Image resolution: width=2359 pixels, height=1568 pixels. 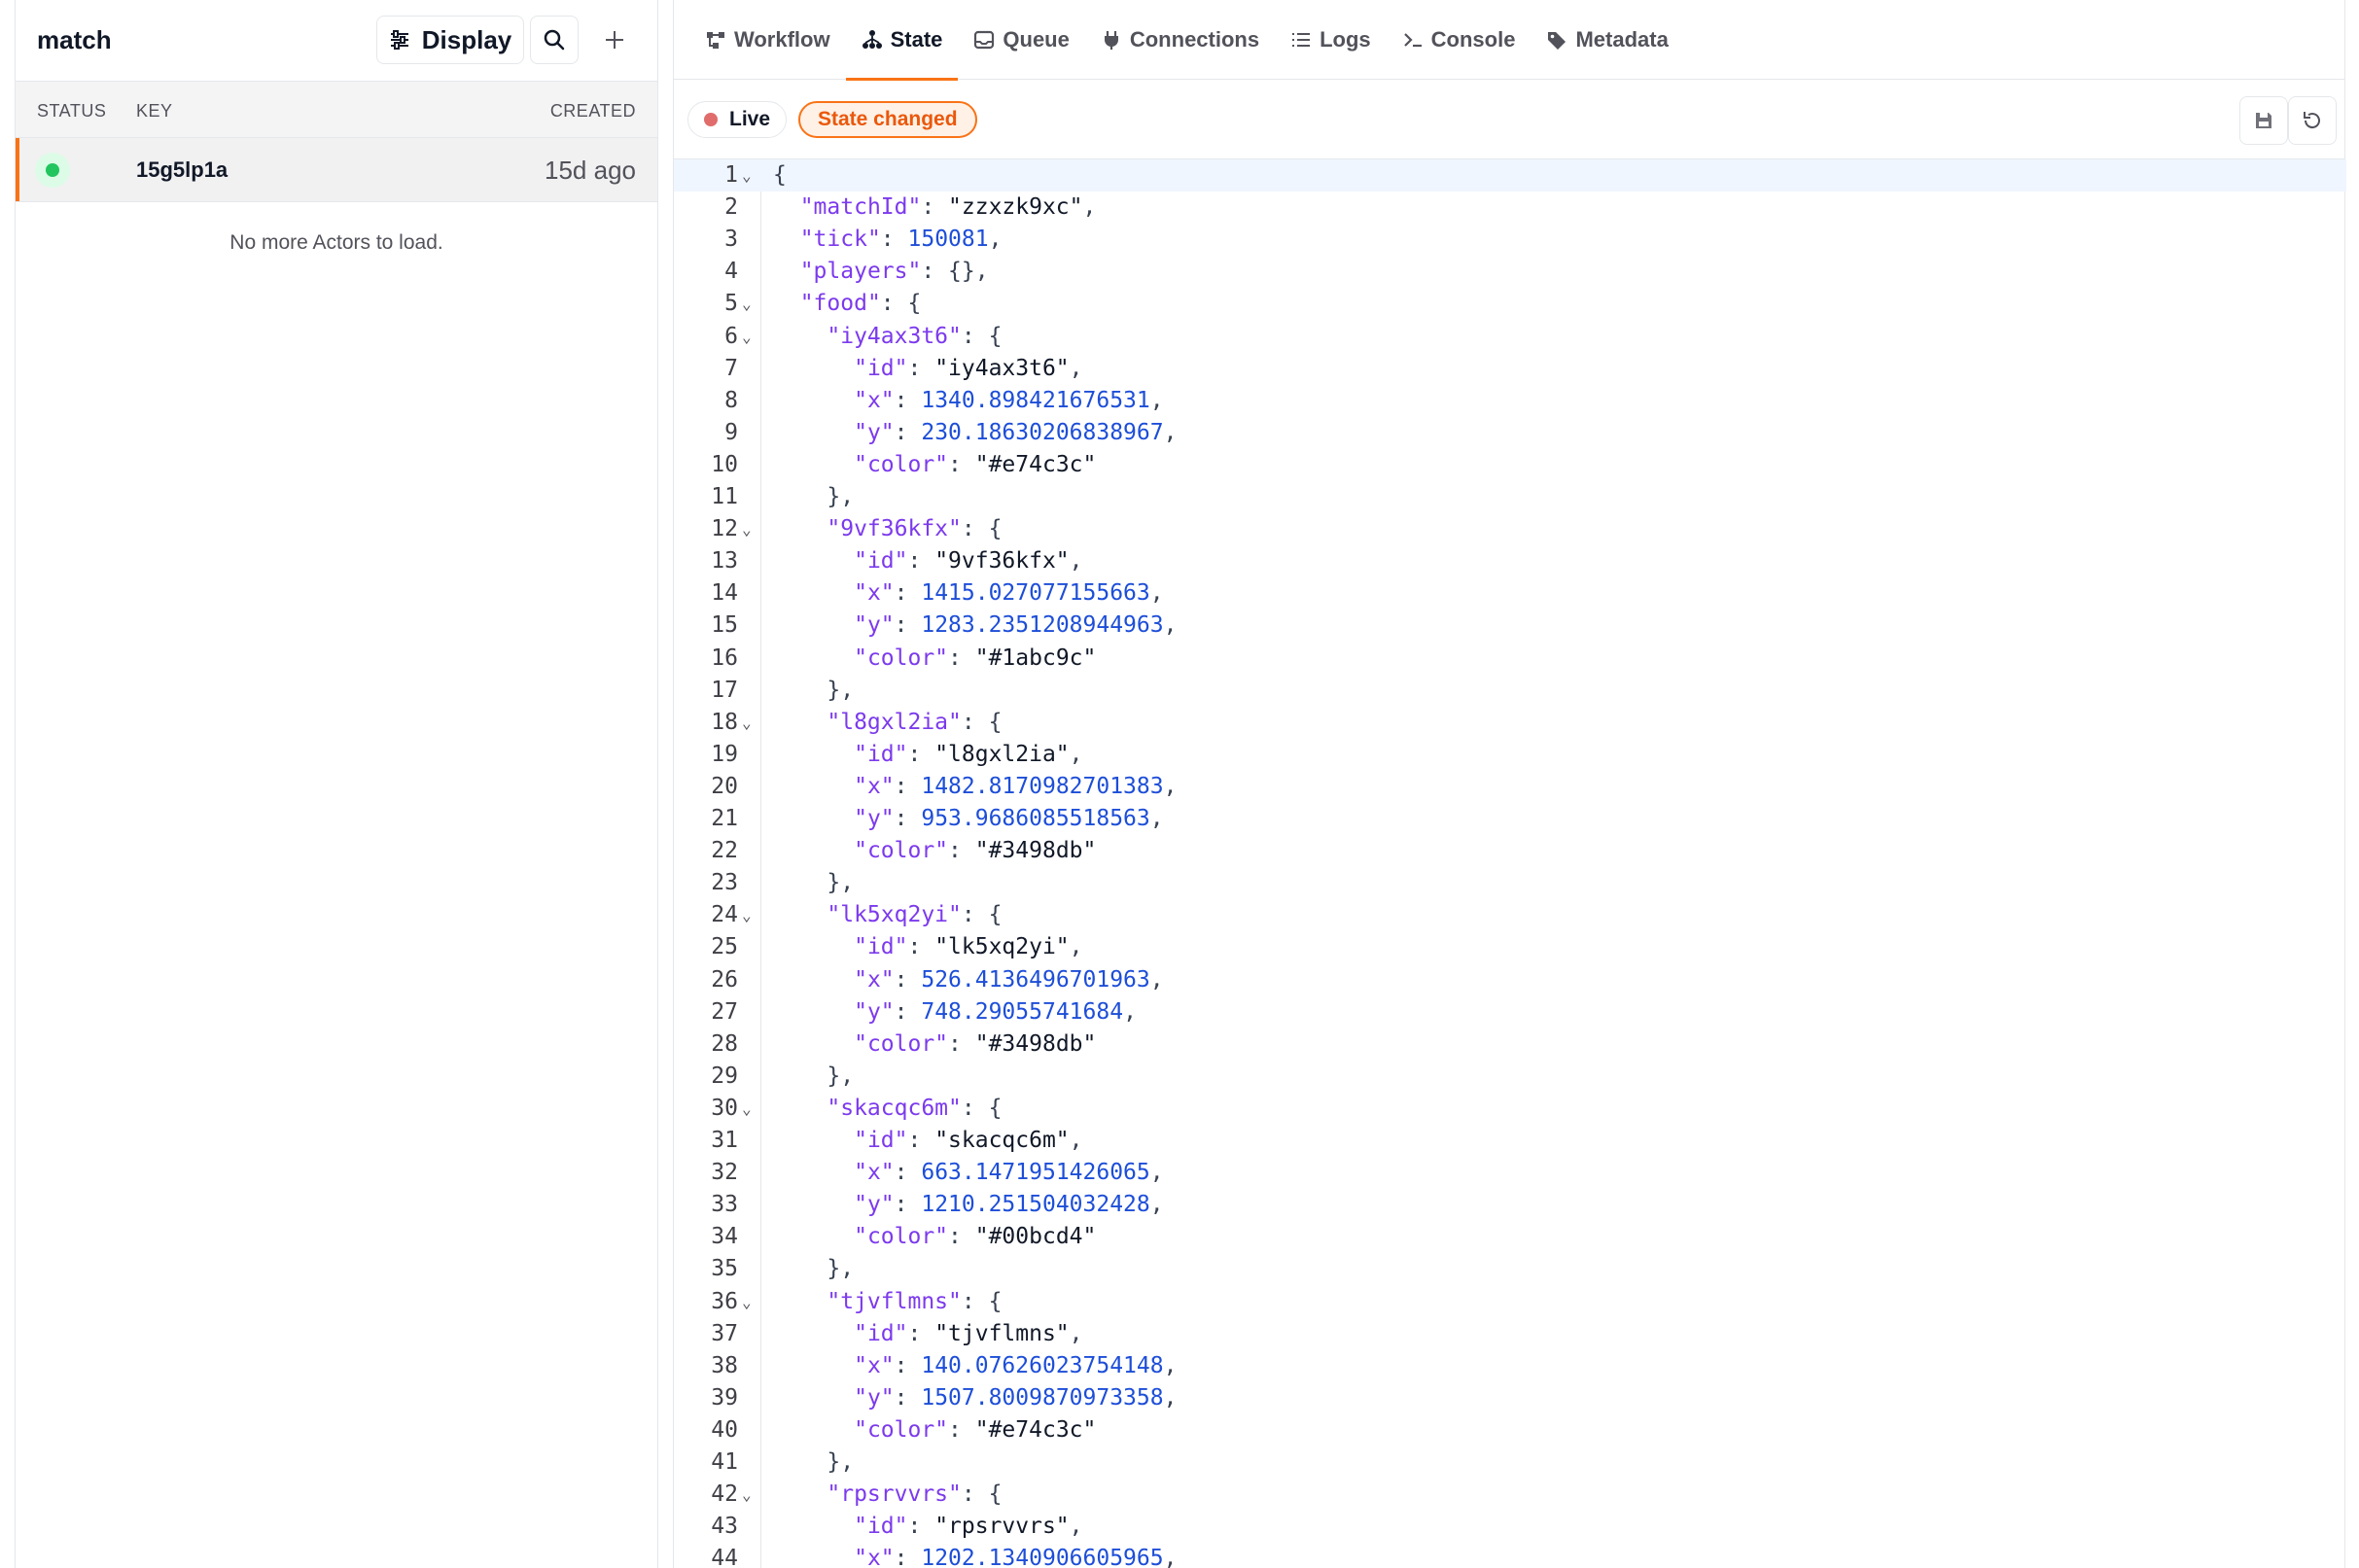 What do you see at coordinates (1510, 593) in the screenshot?
I see `code-line: 14 "x": 1415.027077155663,` at bounding box center [1510, 593].